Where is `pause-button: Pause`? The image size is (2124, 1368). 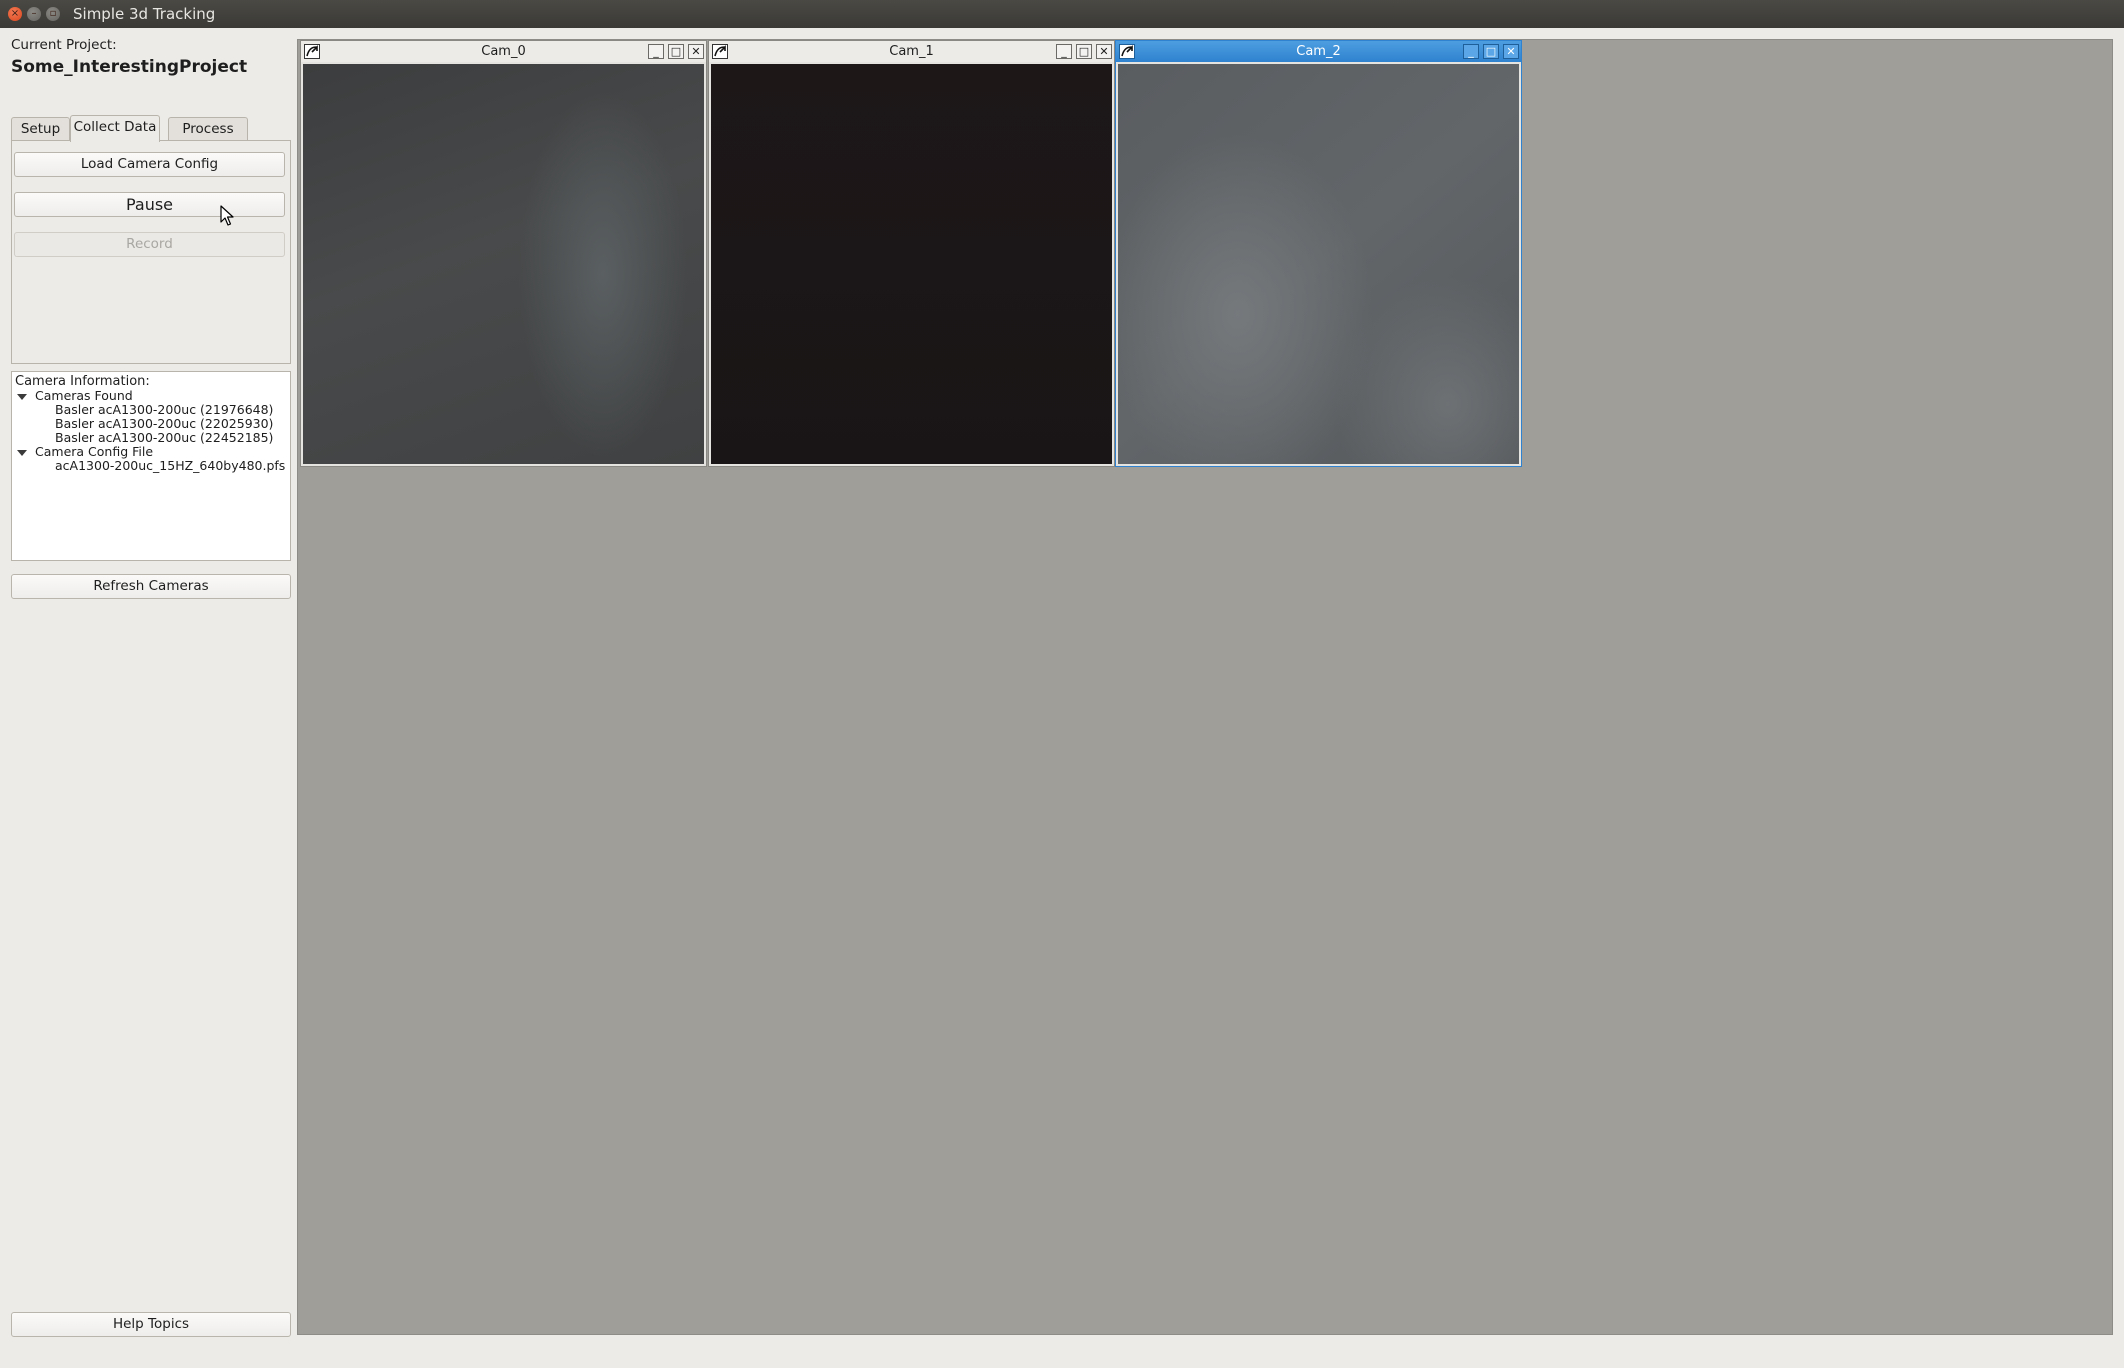 pause-button: Pause is located at coordinates (149, 204).